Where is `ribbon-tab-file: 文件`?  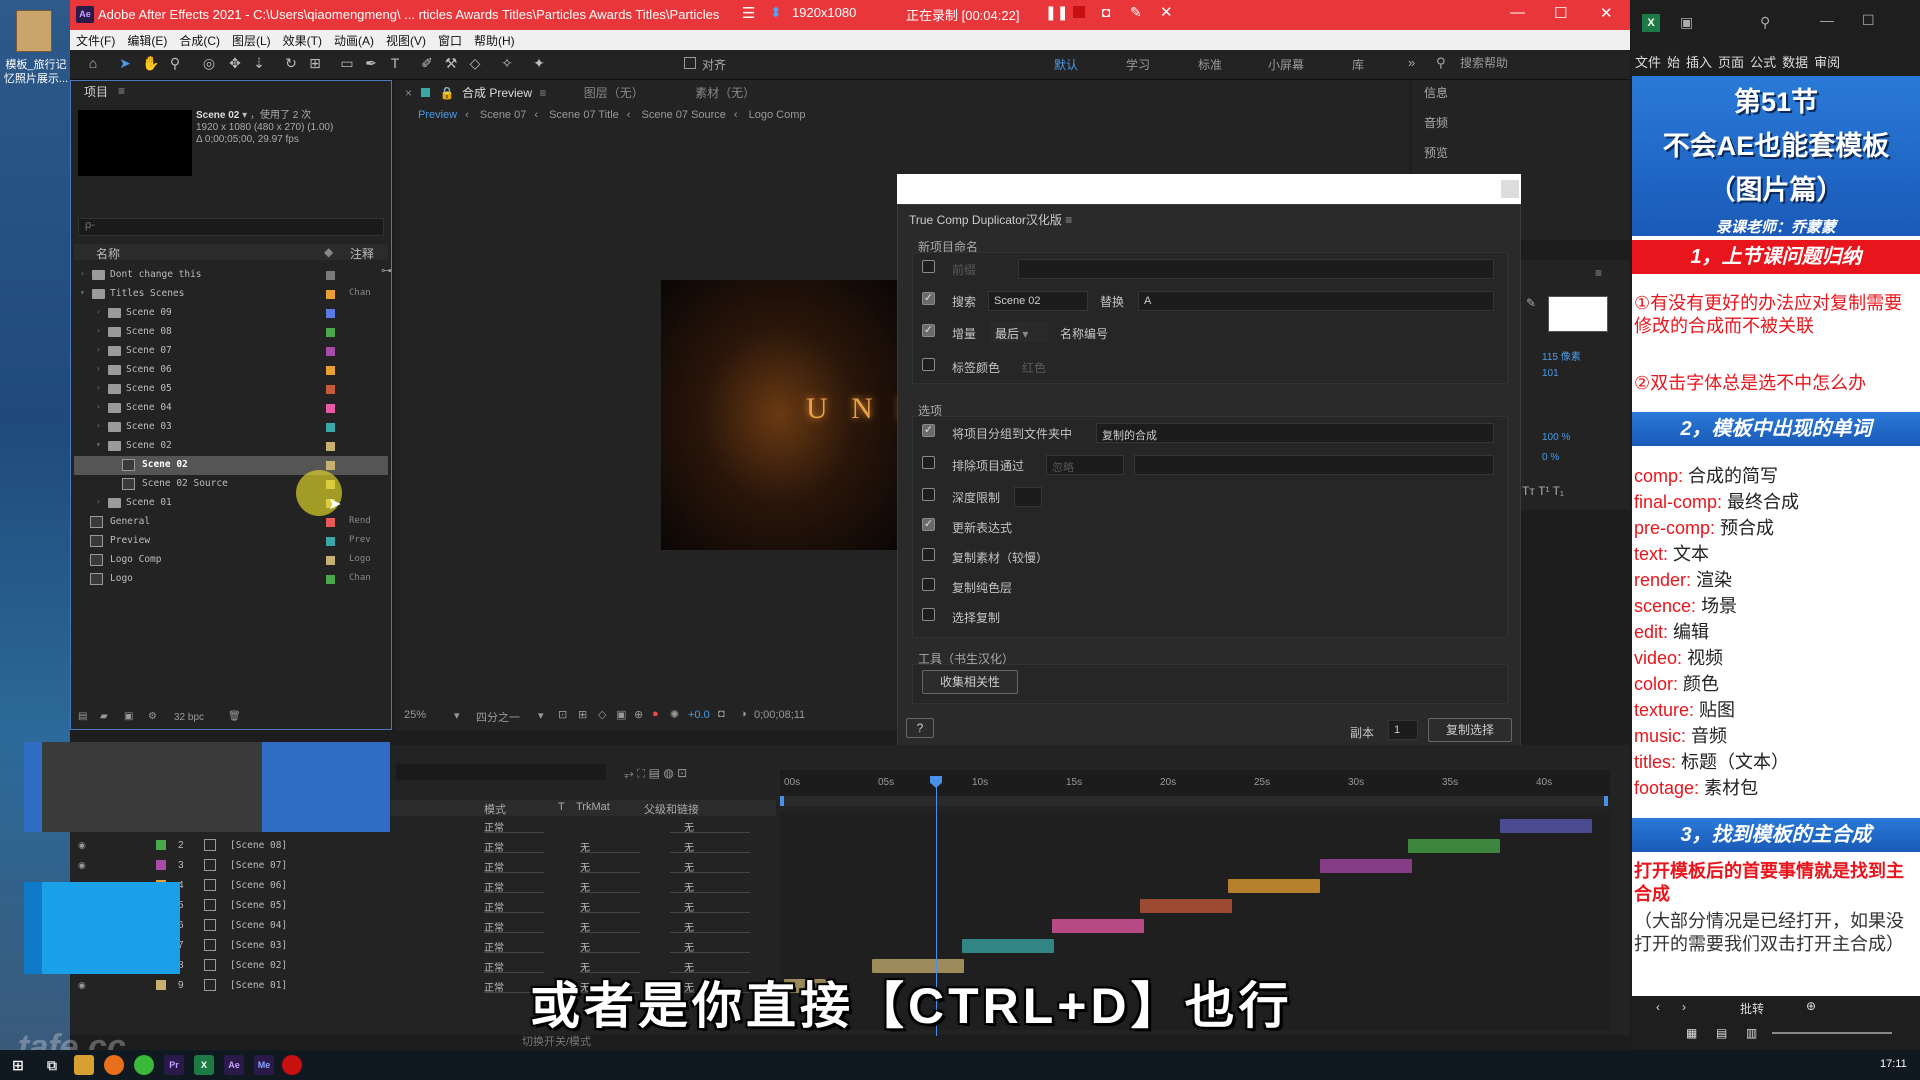
ribbon-tab-file: 文件 is located at coordinates (1648, 61).